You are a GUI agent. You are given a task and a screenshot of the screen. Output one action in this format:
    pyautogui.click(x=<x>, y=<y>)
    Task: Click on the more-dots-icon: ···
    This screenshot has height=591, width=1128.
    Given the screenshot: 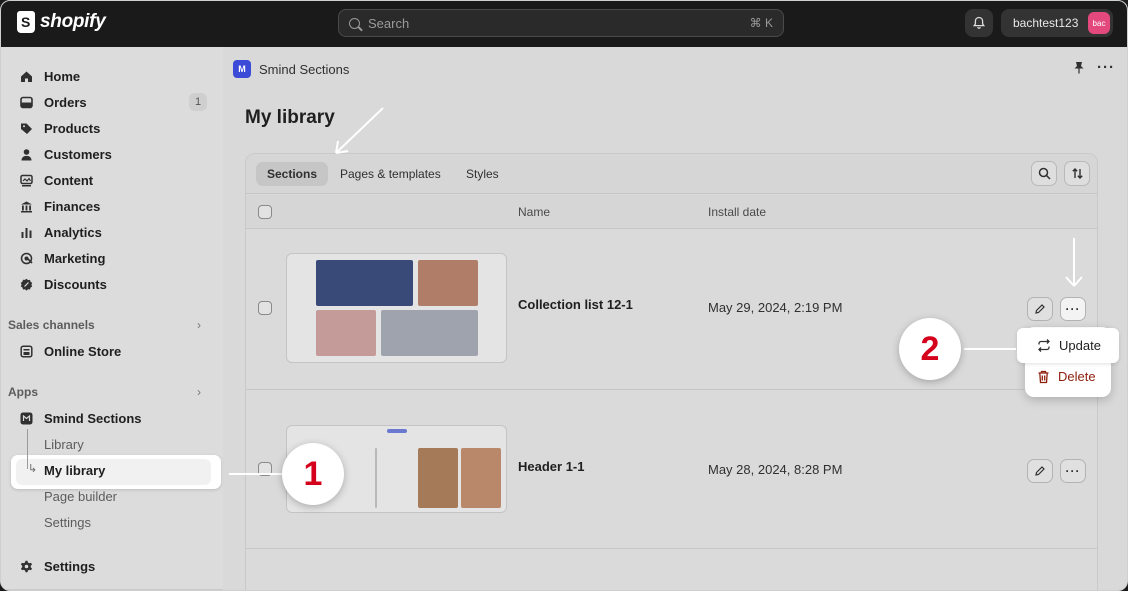 What is the action you would take?
    pyautogui.click(x=1073, y=471)
    